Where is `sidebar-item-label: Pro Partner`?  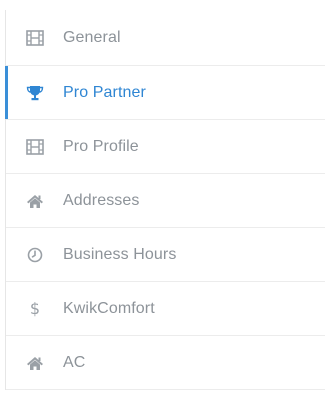 sidebar-item-label: Pro Partner is located at coordinates (104, 92).